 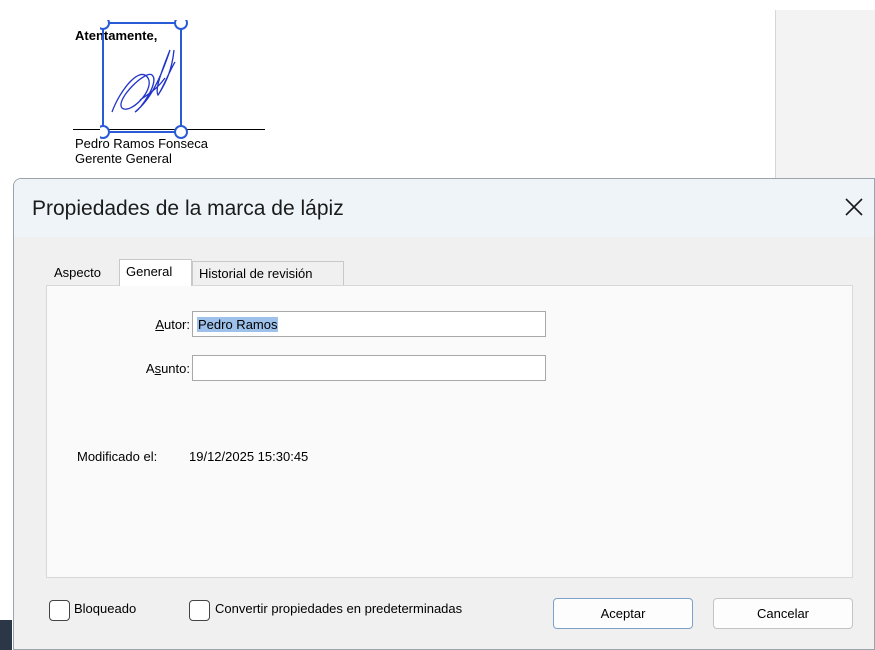 I want to click on resize-handle-top-right, so click(x=181, y=25).